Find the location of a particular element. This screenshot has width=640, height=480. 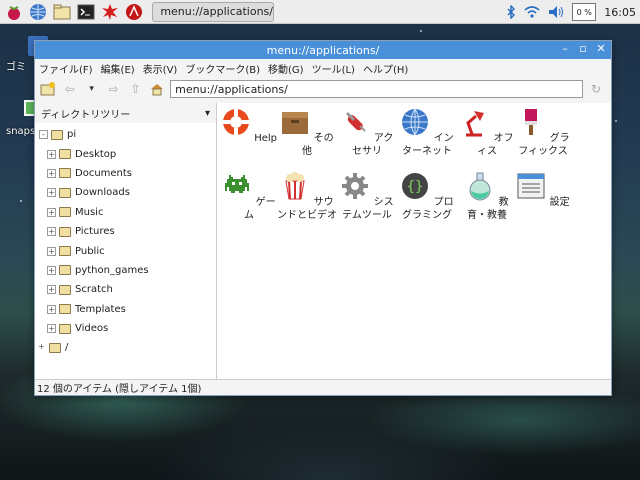

bluetooth-icon is located at coordinates (511, 12).